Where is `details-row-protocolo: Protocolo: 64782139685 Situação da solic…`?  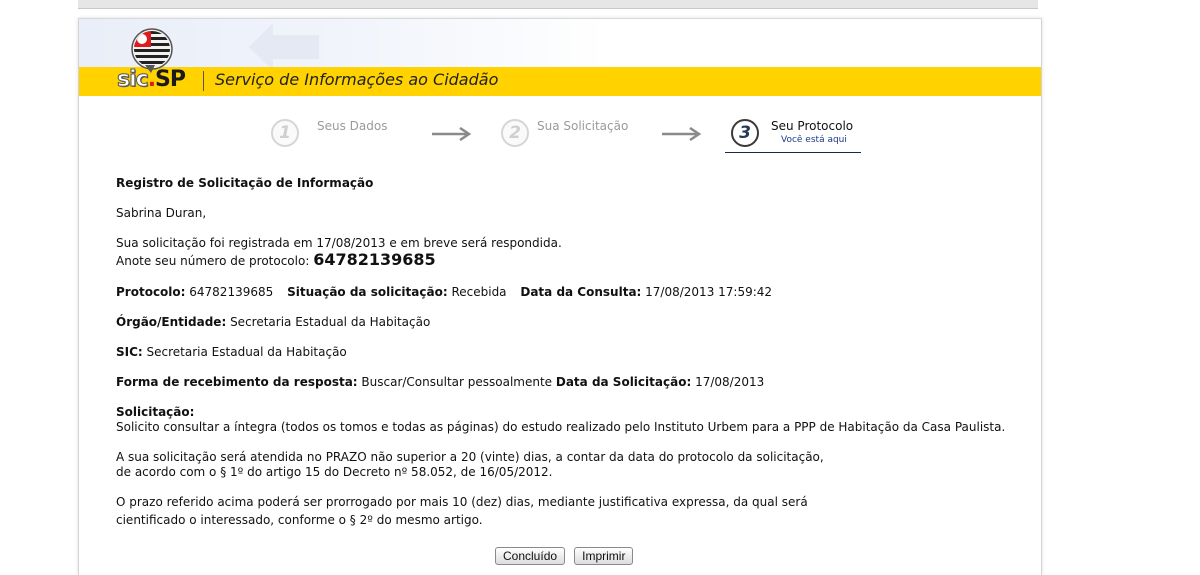 details-row-protocolo: Protocolo: 64782139685 Situação da solic… is located at coordinates (444, 292).